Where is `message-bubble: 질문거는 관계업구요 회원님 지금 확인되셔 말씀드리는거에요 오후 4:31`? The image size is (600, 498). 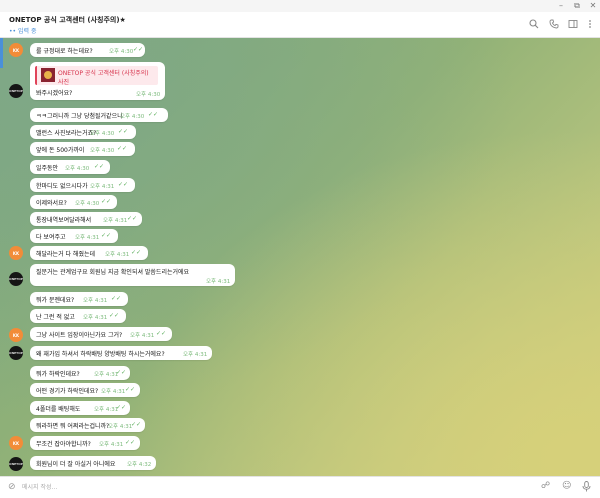
message-bubble: 질문거는 관계업구요 회원님 지금 확인되셔 말씀드리는거에요 오후 4:31 is located at coordinates (132, 275).